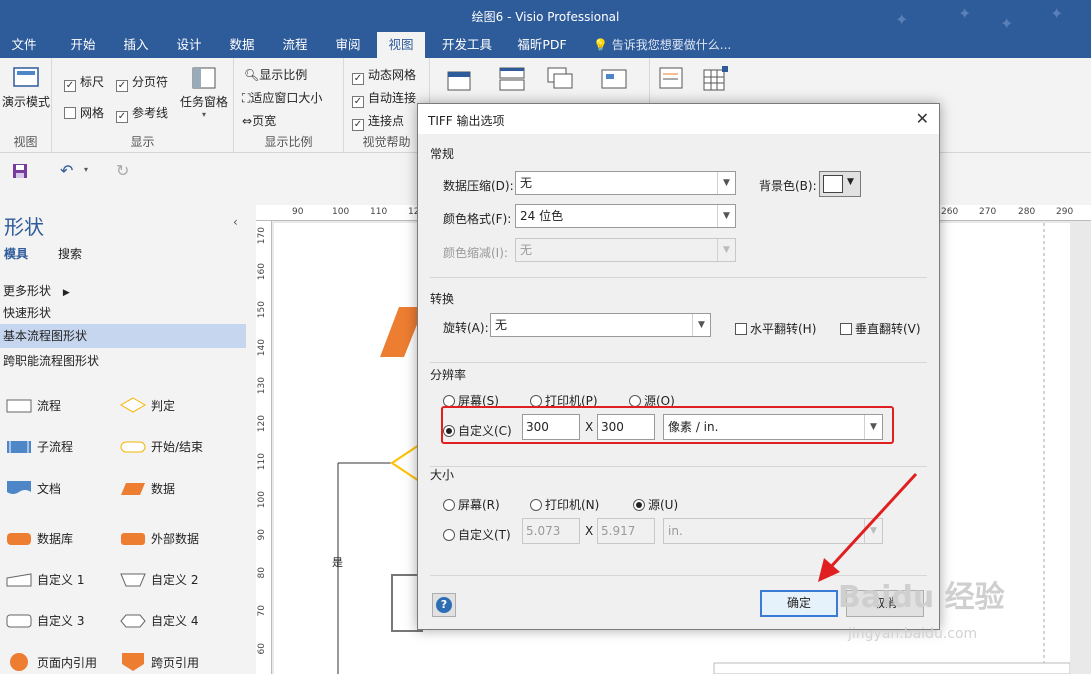 The image size is (1091, 674). I want to click on undo-dropdown-icon: ▾, so click(86, 169).